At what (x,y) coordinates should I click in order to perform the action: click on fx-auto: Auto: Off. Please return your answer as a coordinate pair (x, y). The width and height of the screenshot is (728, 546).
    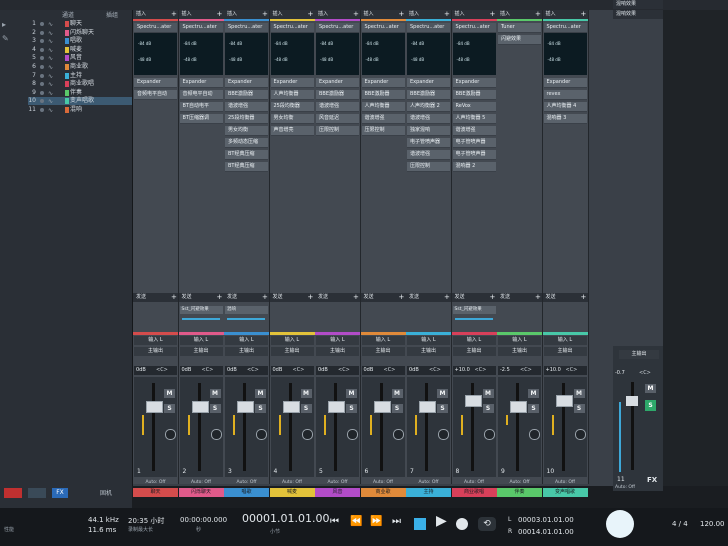
    Looking at the image, I should click on (625, 487).